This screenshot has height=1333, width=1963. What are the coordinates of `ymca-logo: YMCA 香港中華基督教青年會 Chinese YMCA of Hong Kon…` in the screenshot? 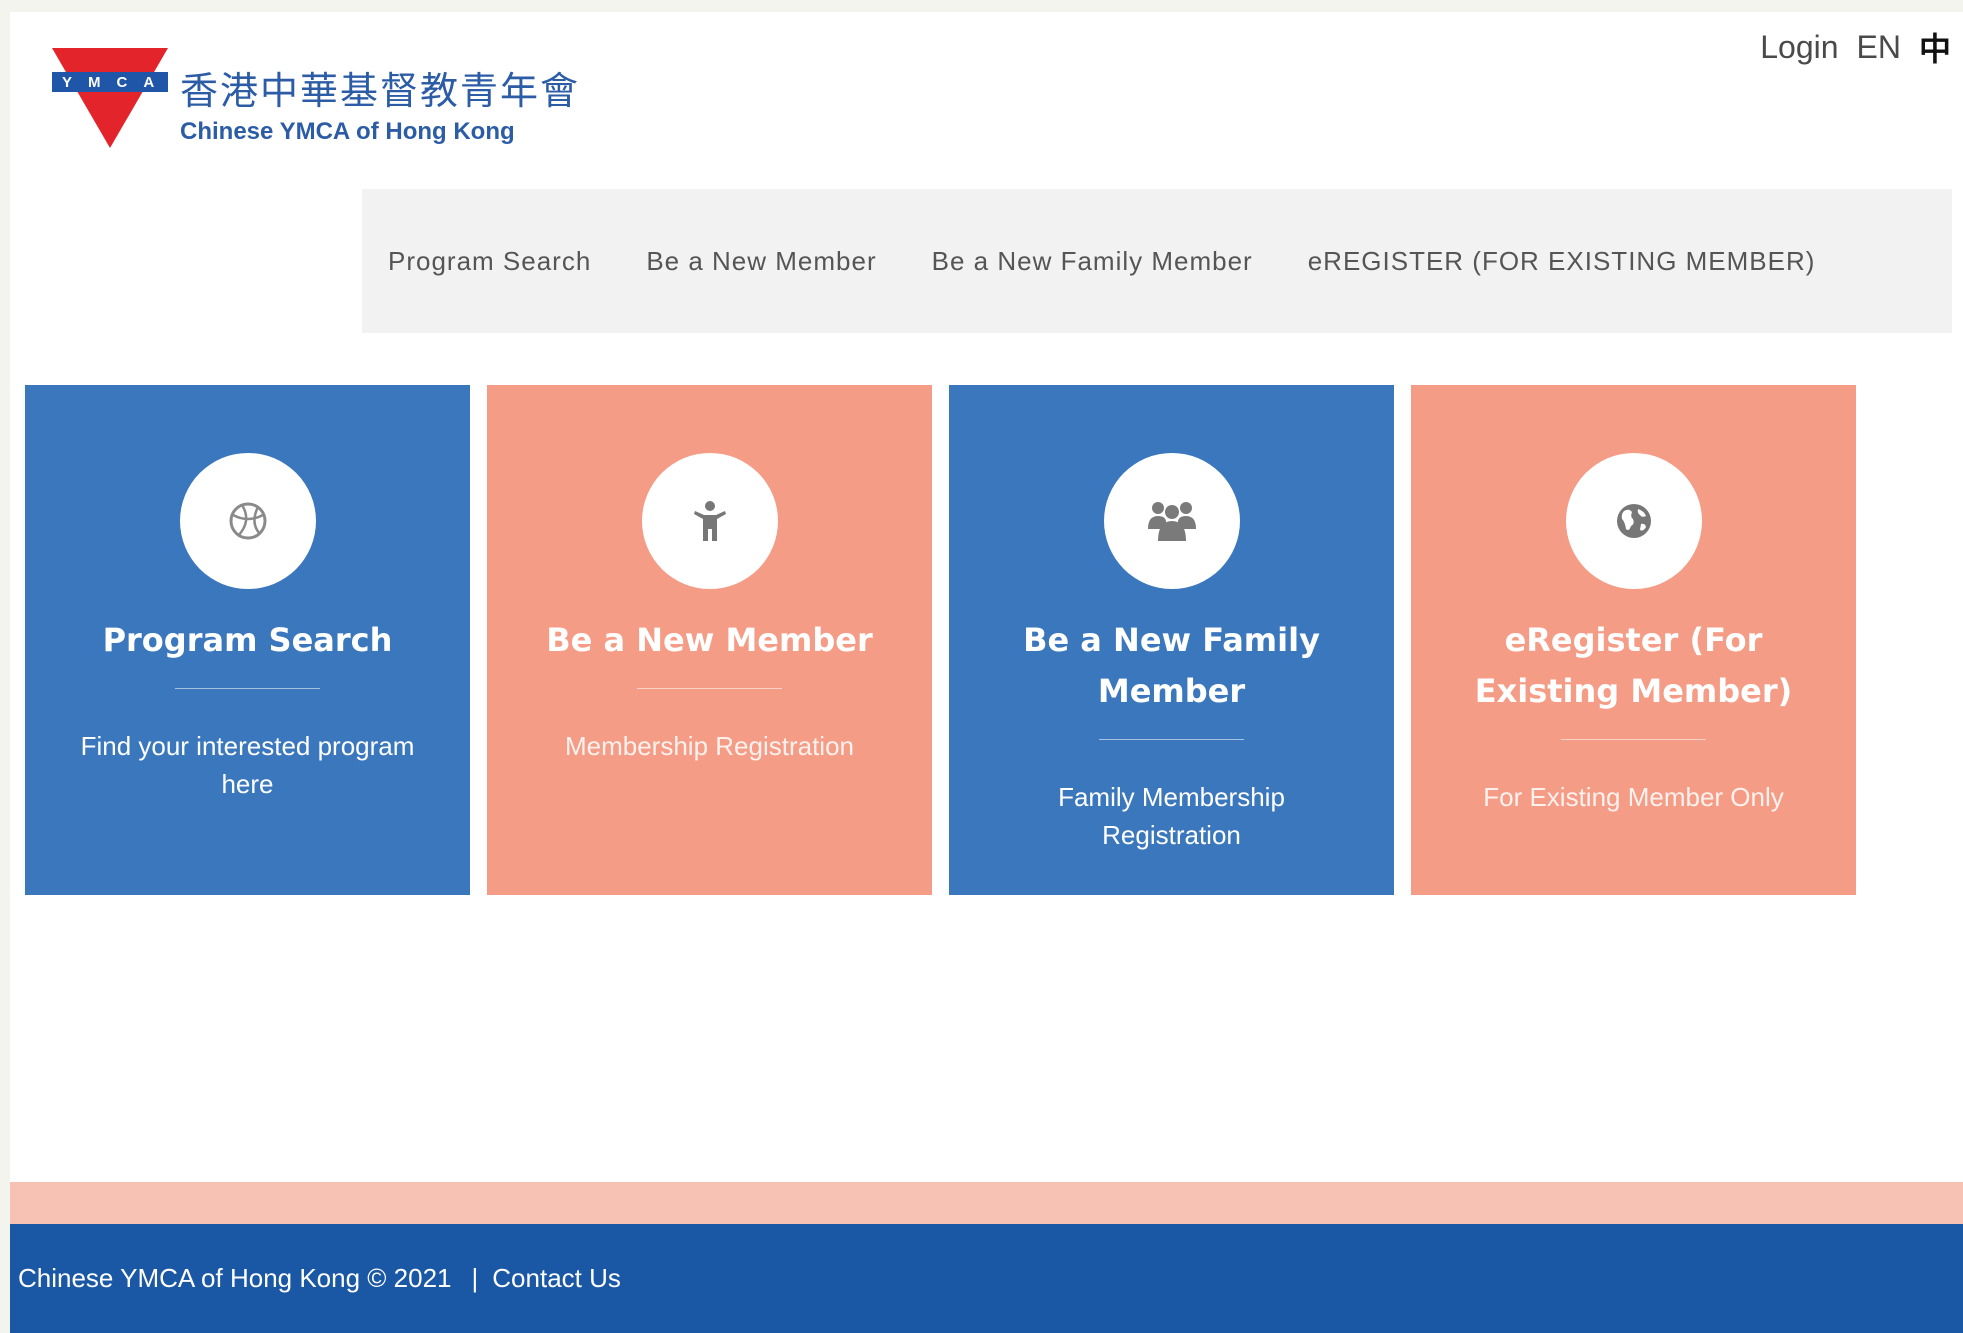 It's located at (316, 98).